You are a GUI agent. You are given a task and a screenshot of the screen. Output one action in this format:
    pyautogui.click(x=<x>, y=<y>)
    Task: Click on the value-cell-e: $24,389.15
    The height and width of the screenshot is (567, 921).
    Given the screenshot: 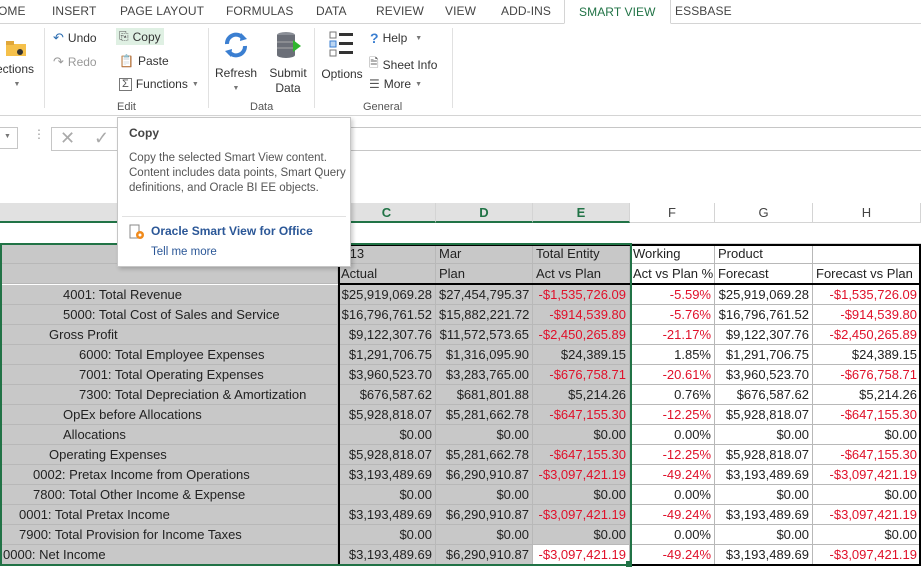 What is the action you would take?
    pyautogui.click(x=581, y=355)
    